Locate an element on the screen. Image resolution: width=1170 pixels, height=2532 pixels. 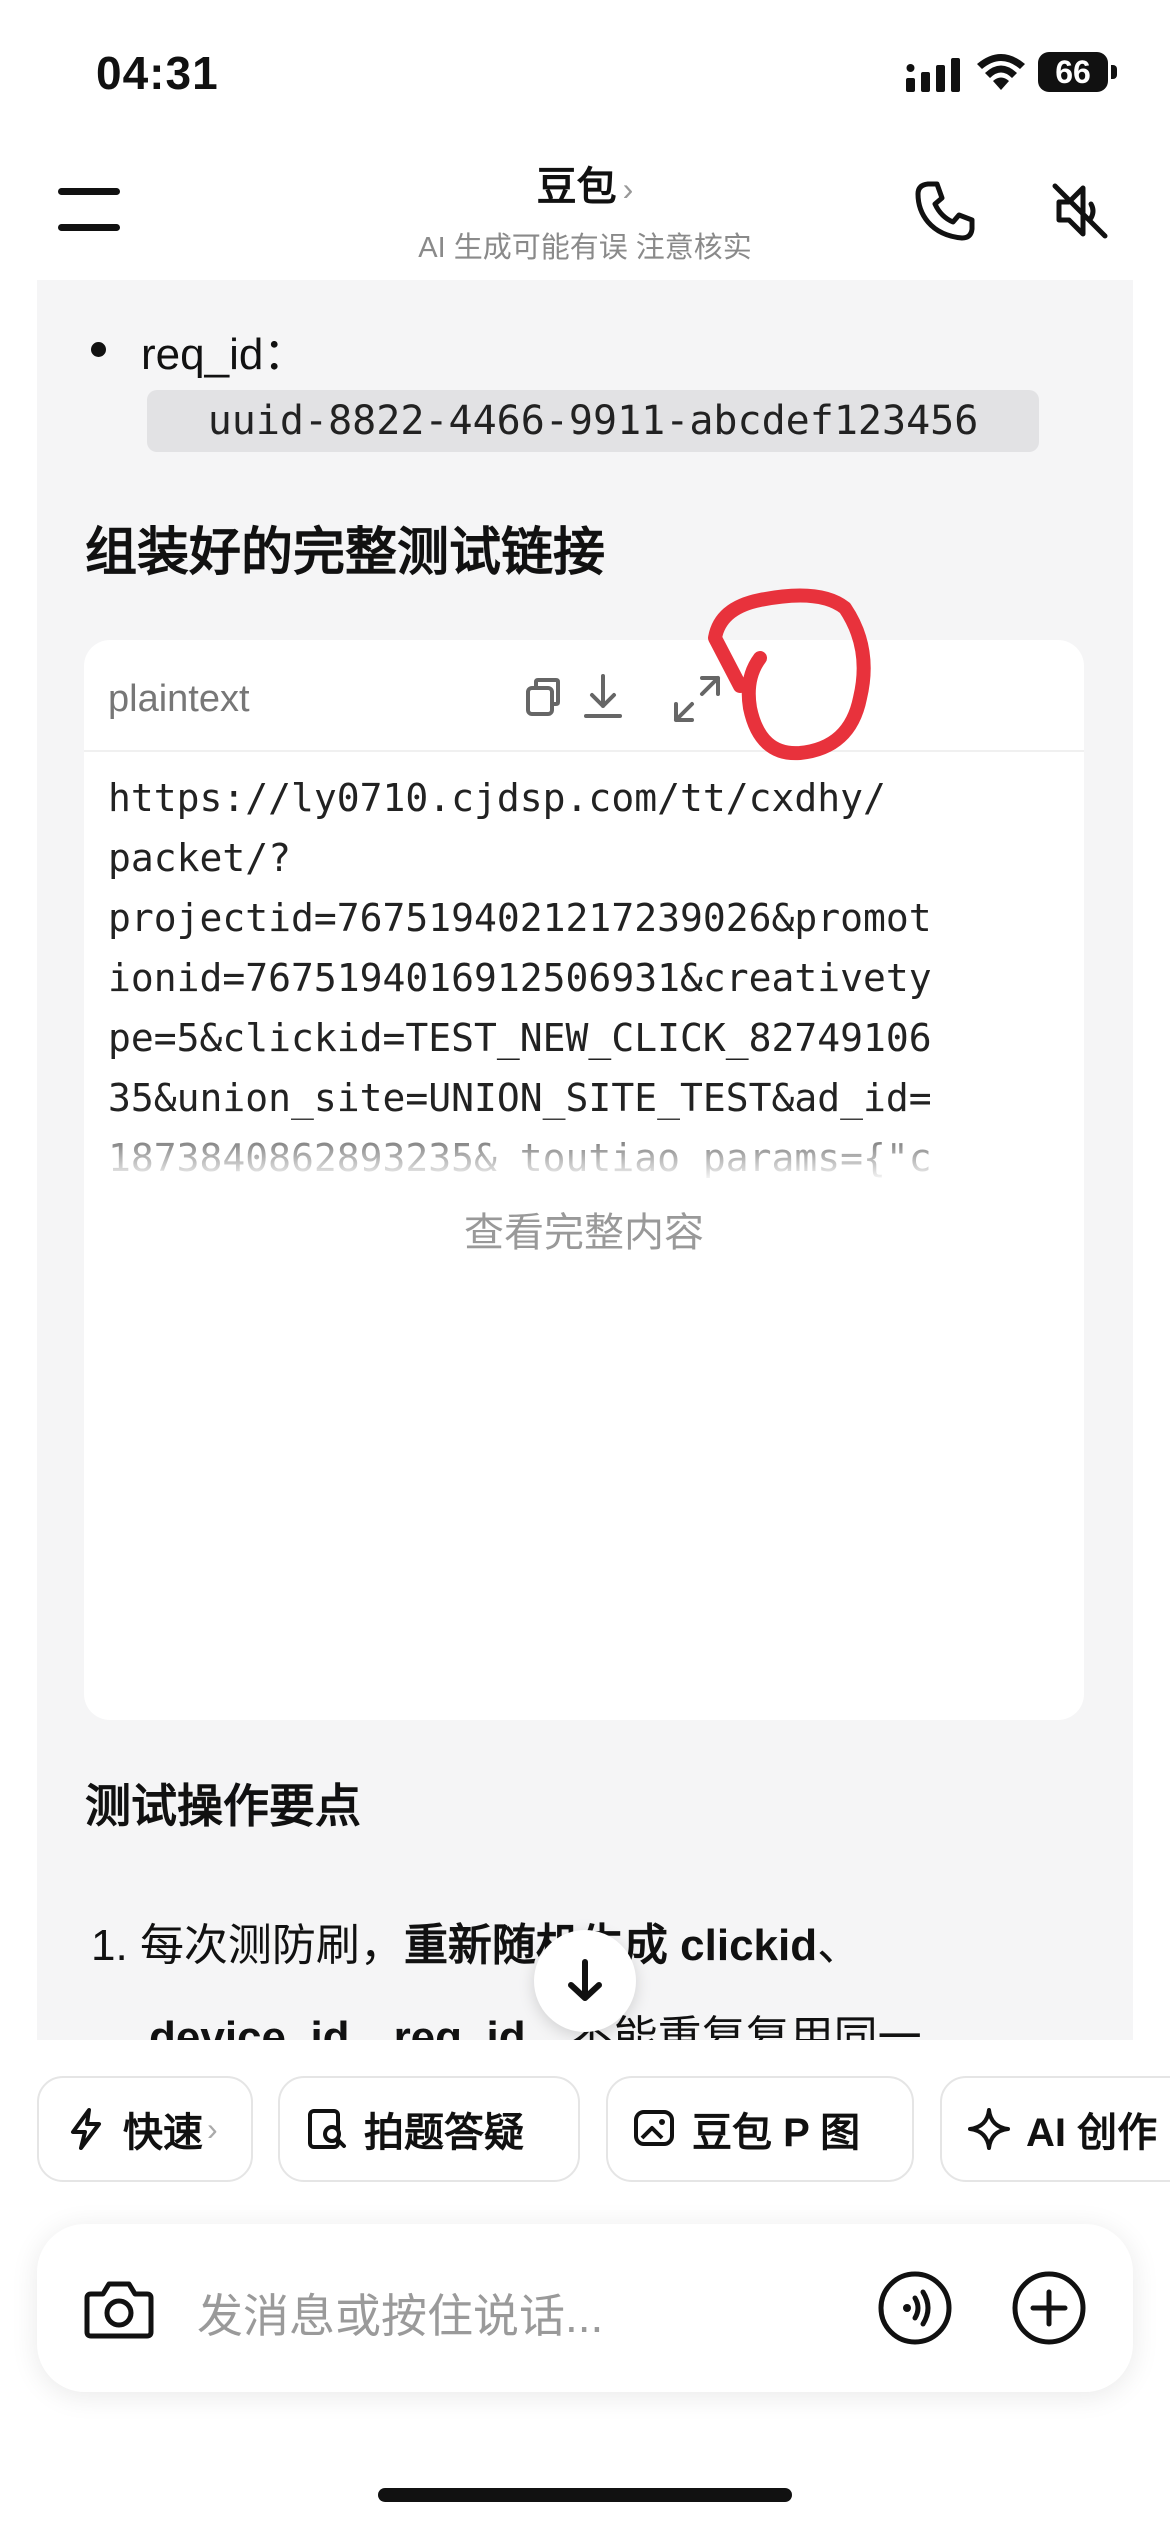
plus-icon is located at coordinates (1049, 2308).